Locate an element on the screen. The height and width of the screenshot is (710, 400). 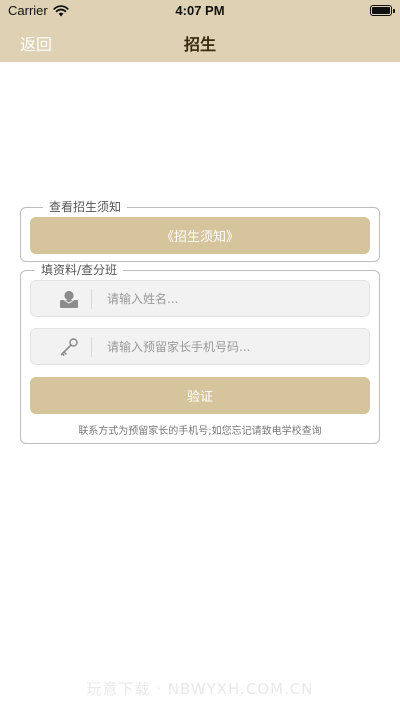
status-bar: Carrier 4:07 PM is located at coordinates (200, 11).